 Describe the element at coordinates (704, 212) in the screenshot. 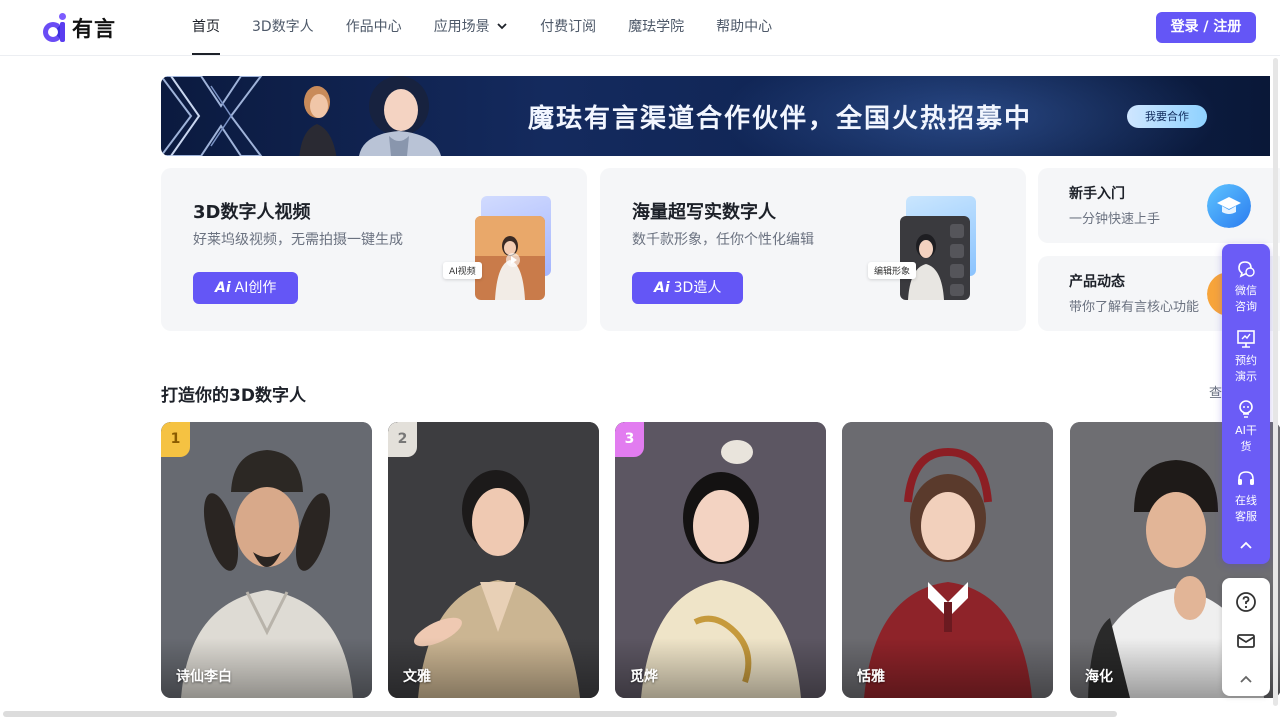

I see `feature-card-title: 海量超写实数字人` at that location.